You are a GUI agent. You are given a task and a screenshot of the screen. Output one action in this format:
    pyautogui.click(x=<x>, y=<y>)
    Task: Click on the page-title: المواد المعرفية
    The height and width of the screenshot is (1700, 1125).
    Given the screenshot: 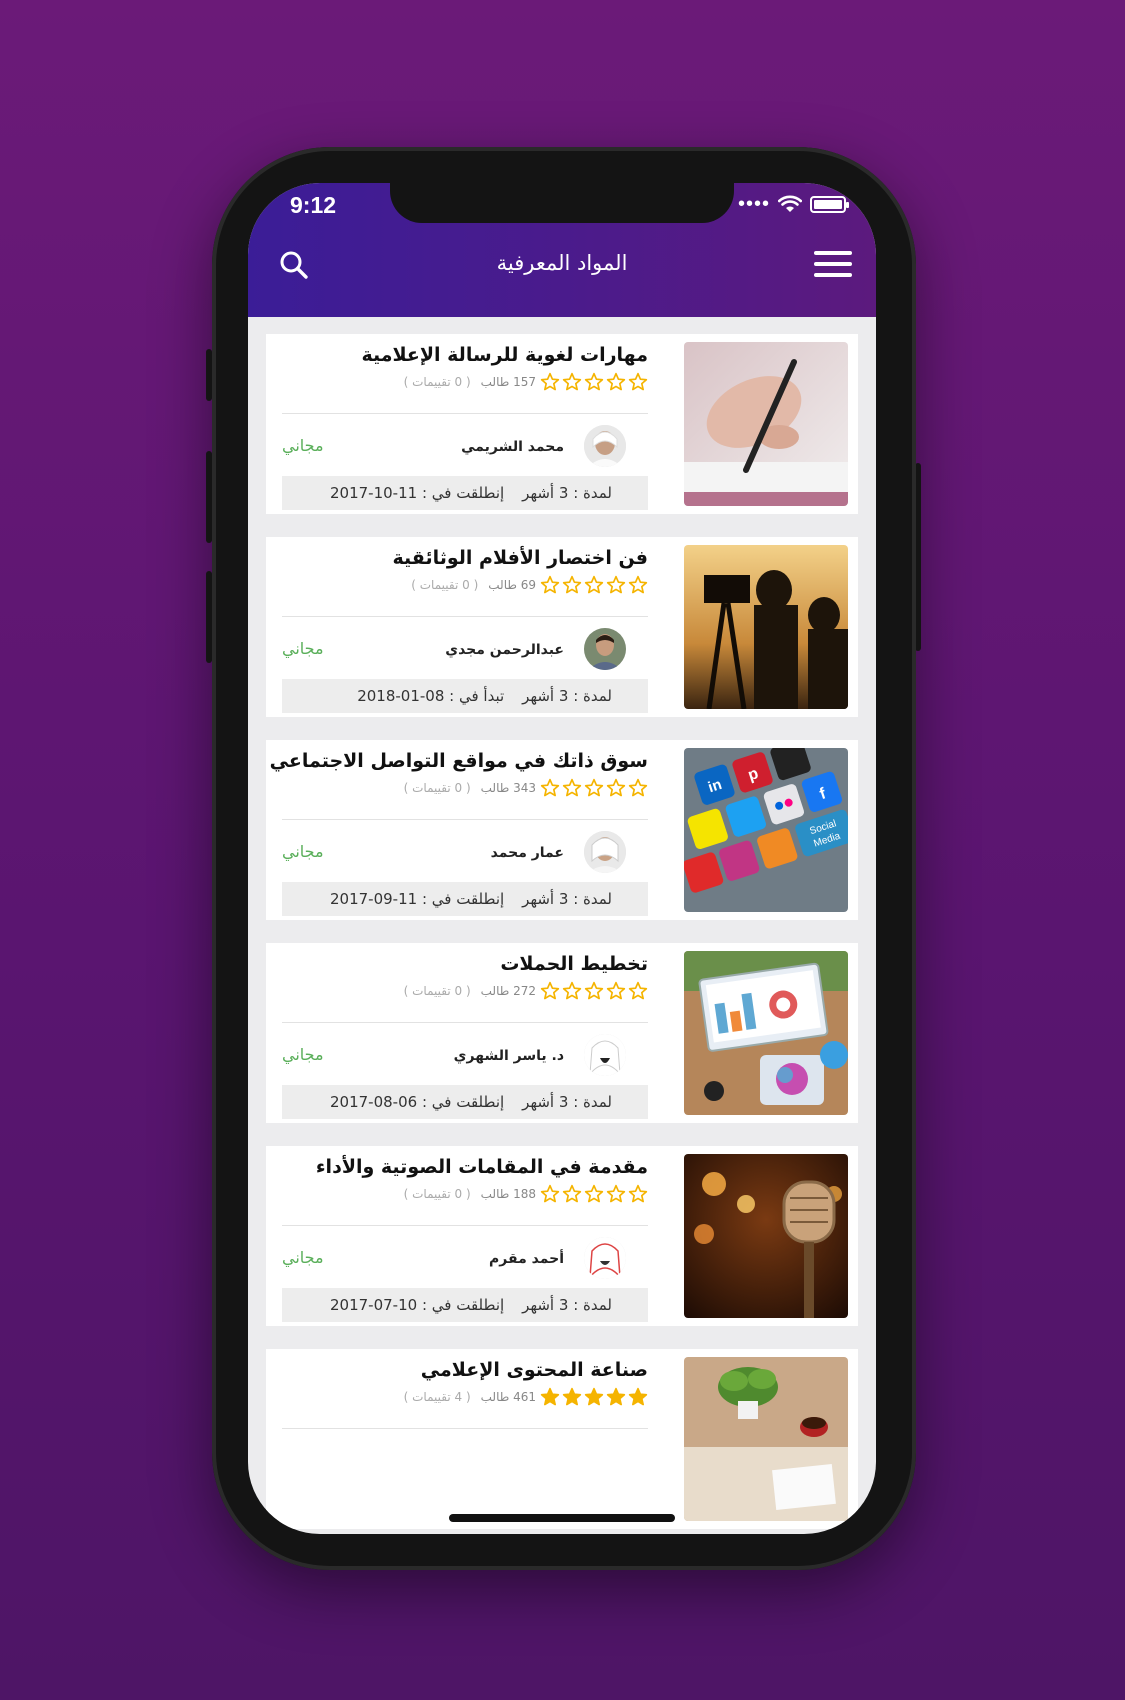 What is the action you would take?
    pyautogui.click(x=562, y=263)
    